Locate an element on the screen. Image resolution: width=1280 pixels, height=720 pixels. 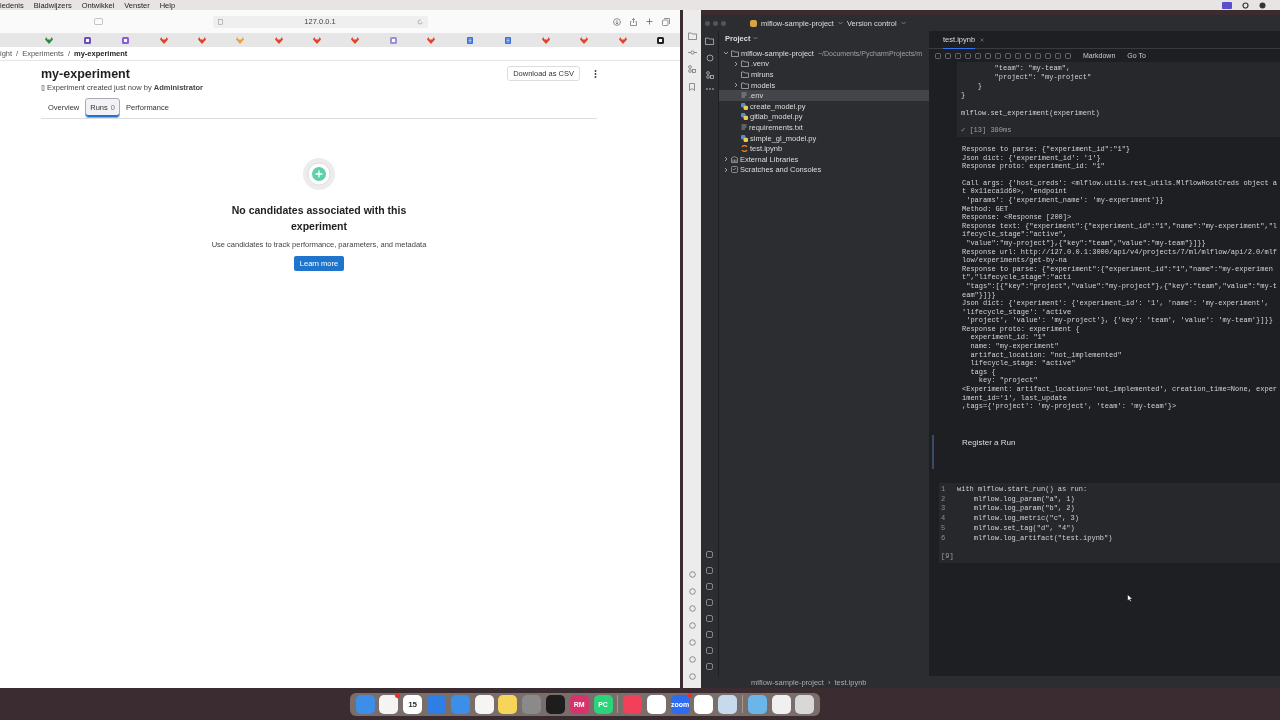
close-icon is located at coordinates (982, 39).